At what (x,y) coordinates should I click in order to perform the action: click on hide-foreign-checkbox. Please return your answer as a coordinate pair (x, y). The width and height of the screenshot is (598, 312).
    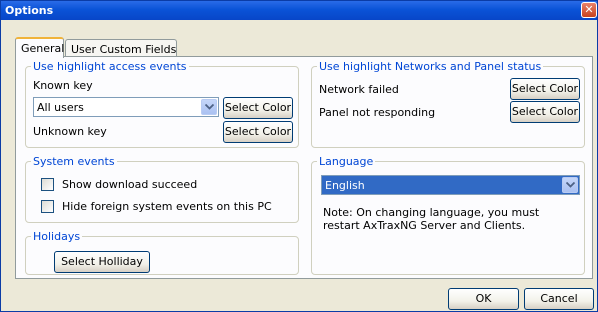
    Looking at the image, I should click on (47, 206).